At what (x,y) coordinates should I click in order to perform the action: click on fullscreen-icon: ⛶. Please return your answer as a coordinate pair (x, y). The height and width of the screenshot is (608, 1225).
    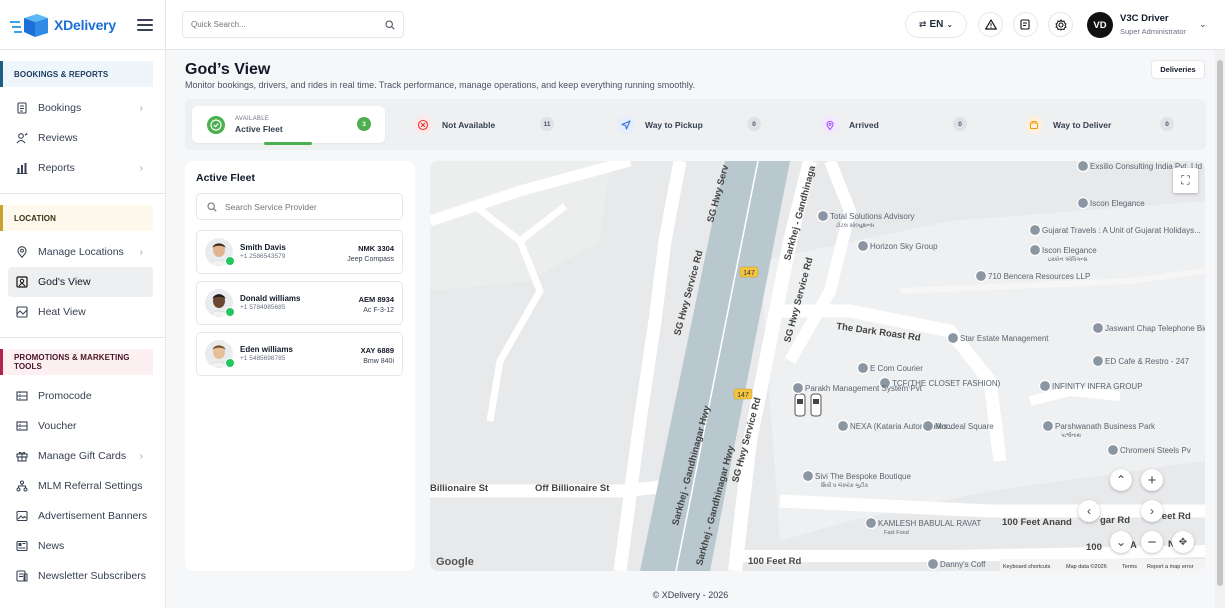
    Looking at the image, I should click on (1185, 180).